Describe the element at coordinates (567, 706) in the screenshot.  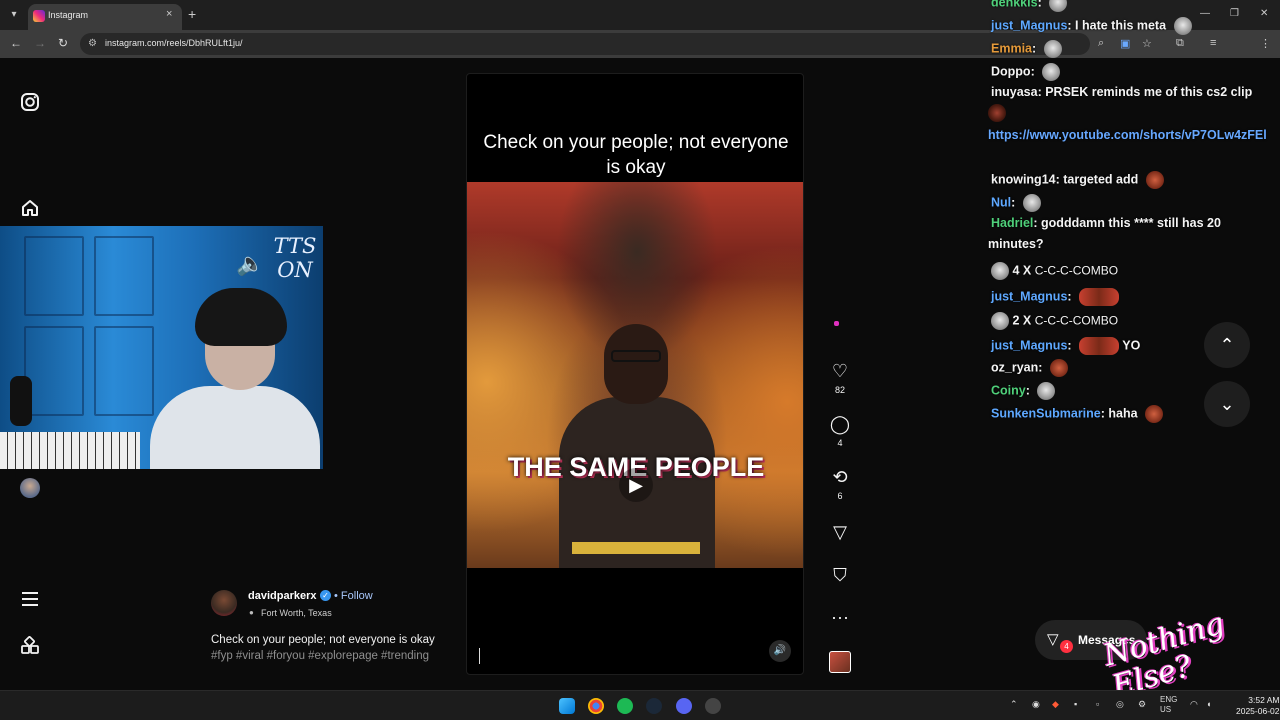
I see `windows-start-icon` at that location.